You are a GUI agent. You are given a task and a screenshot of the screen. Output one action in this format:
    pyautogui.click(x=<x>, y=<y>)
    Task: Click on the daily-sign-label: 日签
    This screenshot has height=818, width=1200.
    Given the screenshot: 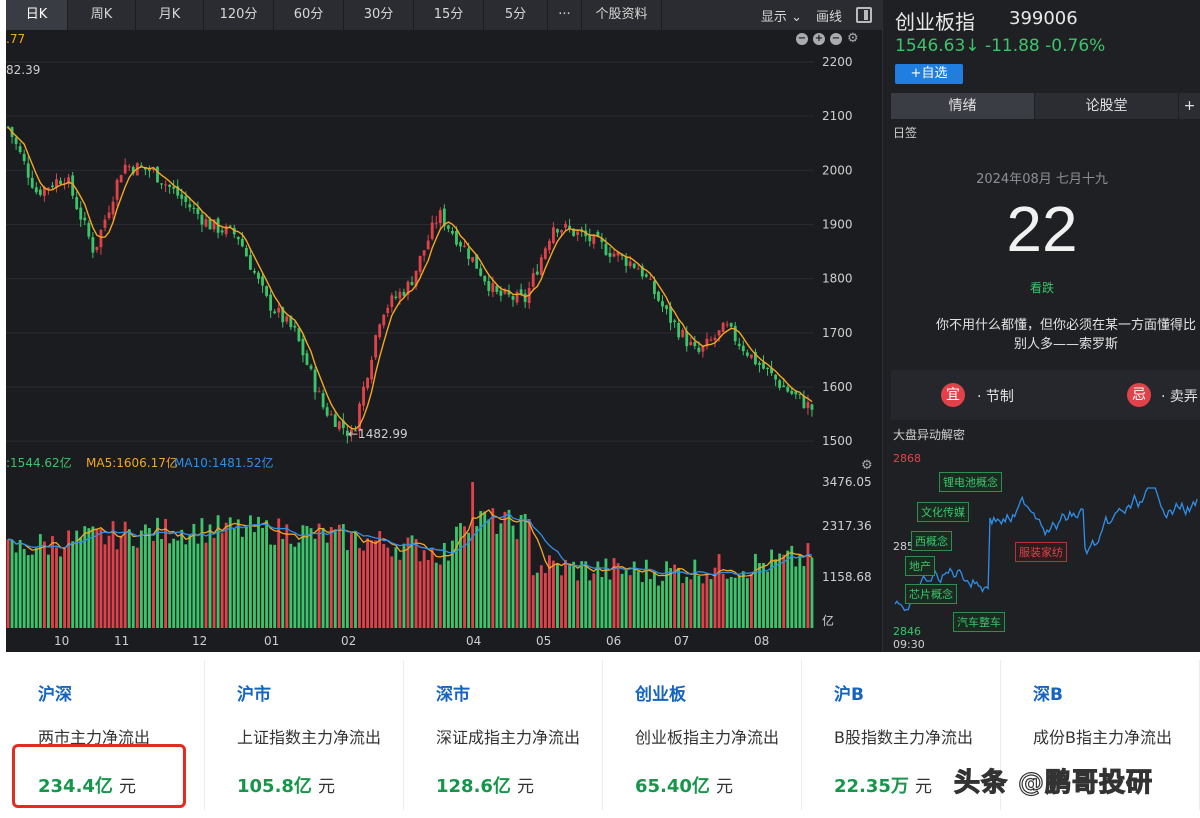 What is the action you would take?
    pyautogui.click(x=905, y=132)
    